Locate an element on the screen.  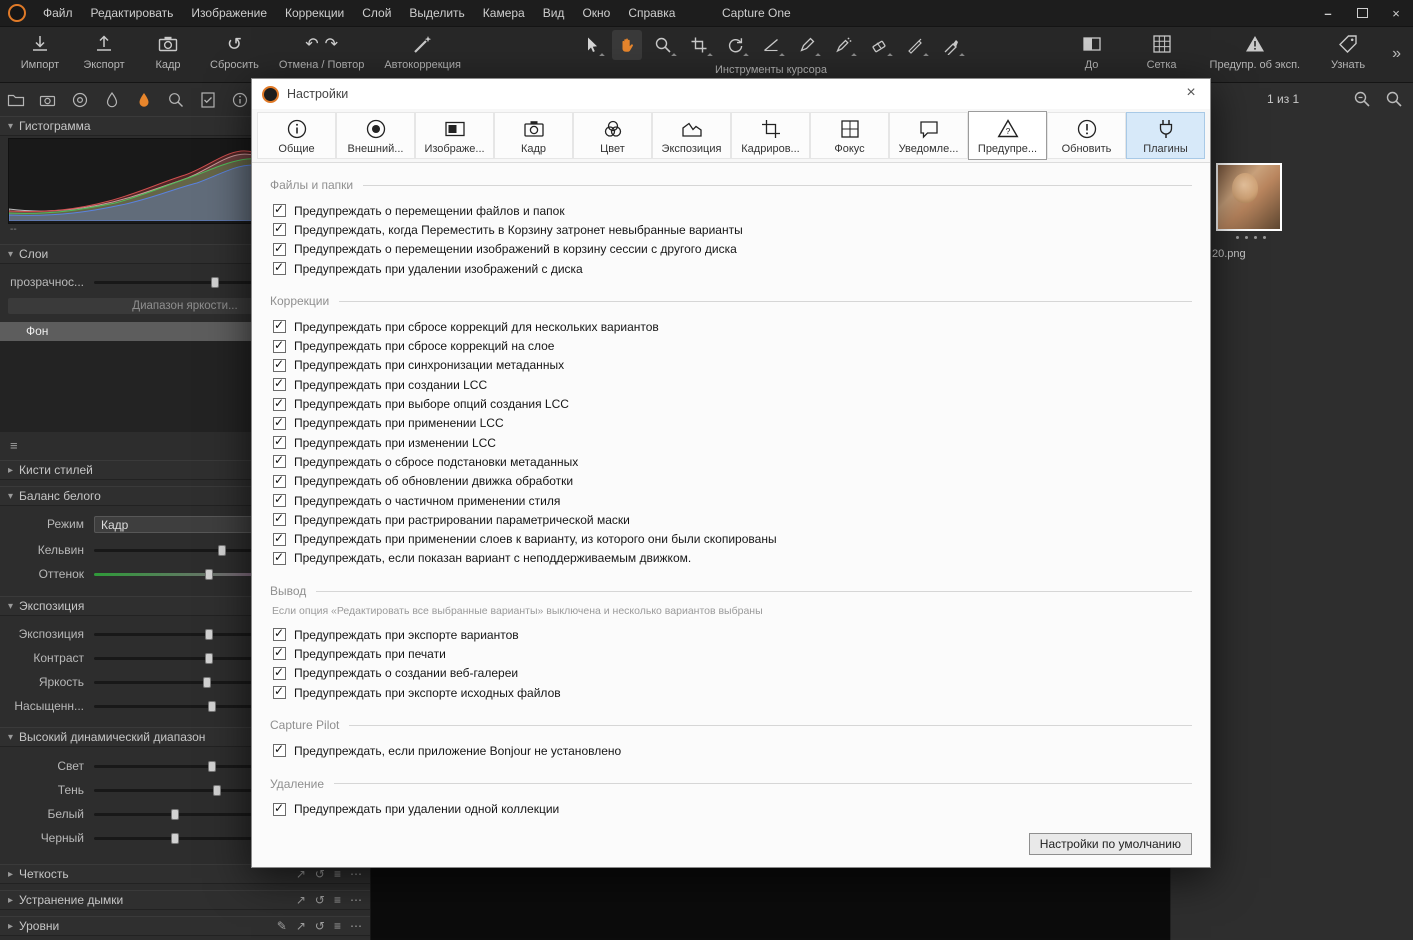
tool-tab-info is located at coordinates (240, 100).